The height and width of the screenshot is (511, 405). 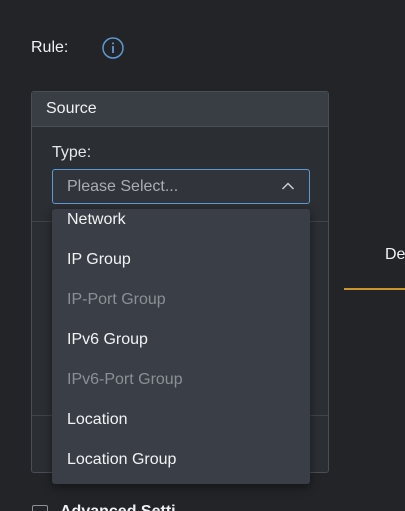 What do you see at coordinates (71, 108) in the screenshot?
I see `source-title: Source` at bounding box center [71, 108].